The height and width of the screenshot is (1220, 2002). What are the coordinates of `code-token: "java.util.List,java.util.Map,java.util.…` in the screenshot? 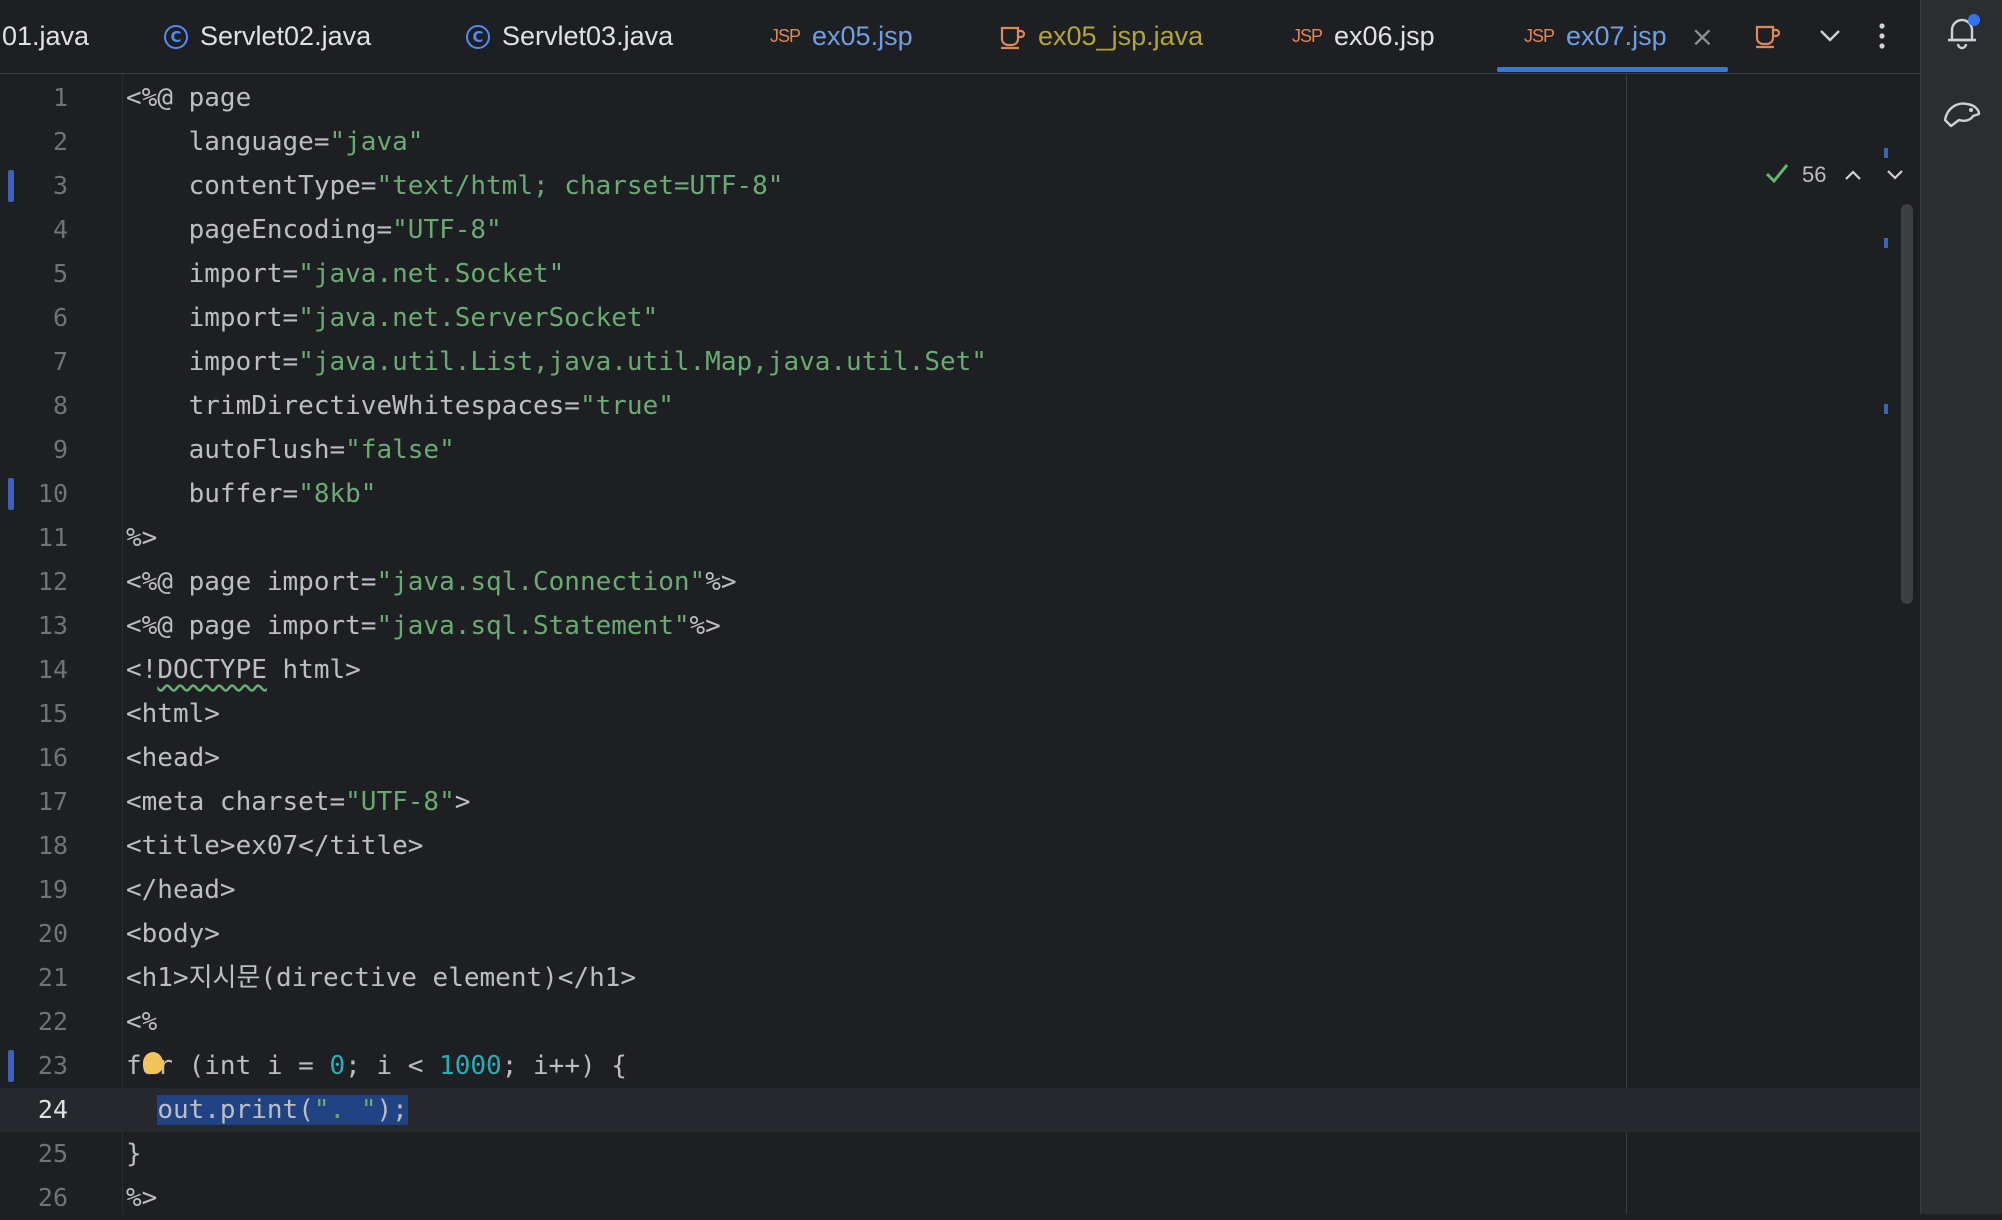 It's located at (642, 362).